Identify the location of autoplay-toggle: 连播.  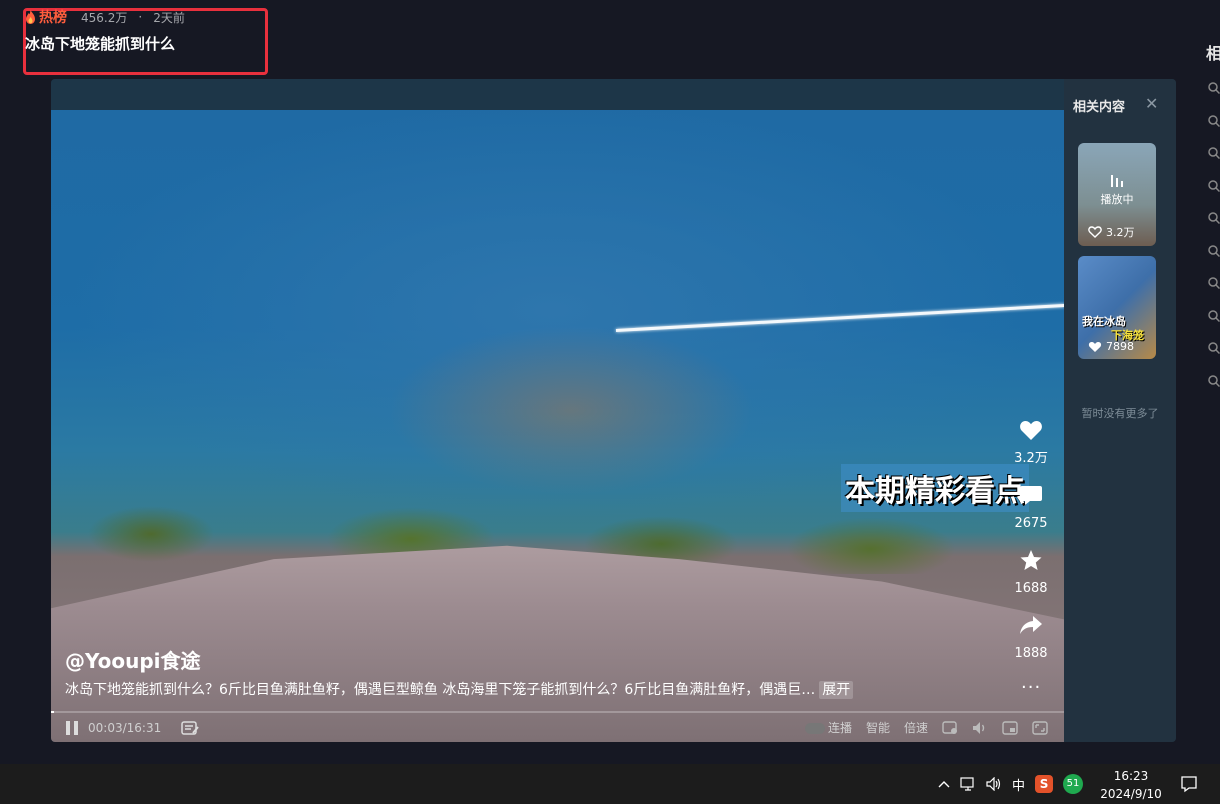
(828, 727).